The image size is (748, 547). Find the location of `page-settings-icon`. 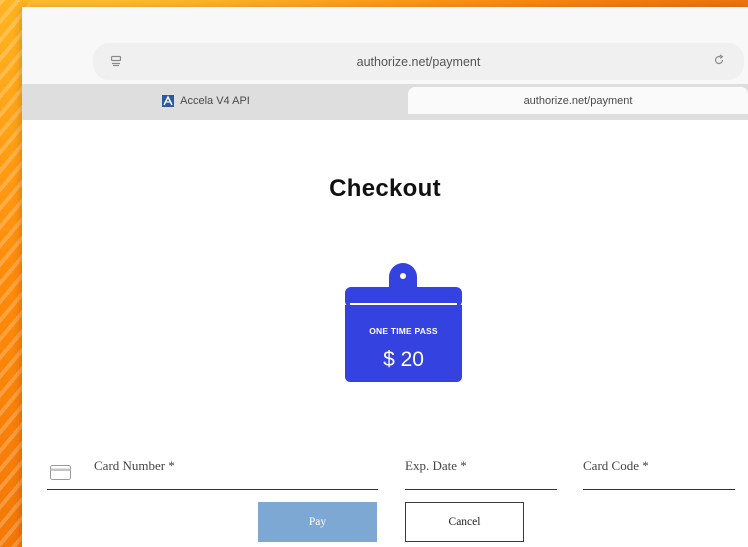

page-settings-icon is located at coordinates (116, 61).